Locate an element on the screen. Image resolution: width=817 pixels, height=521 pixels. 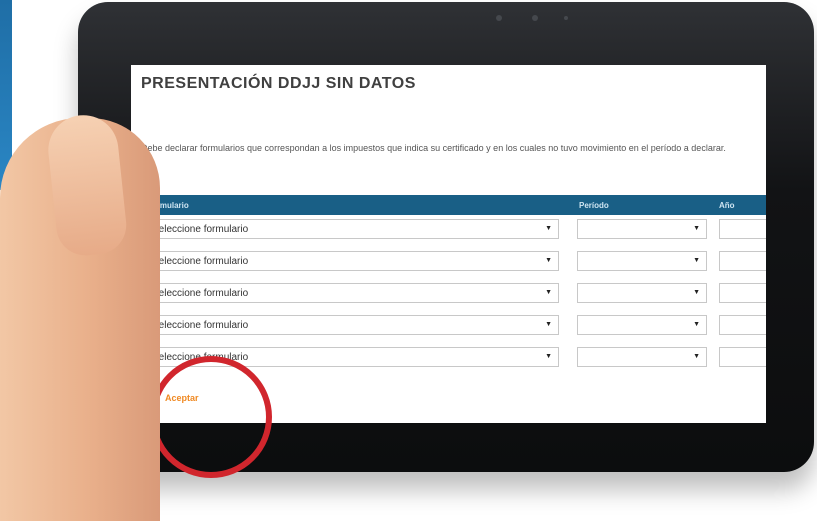
table-header: Formulario Período Año is located at coordinates (453, 205).